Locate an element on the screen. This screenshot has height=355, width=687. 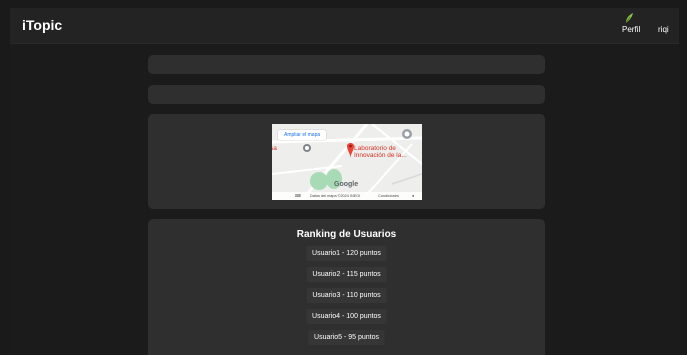
ranking-title: Ranking de Usuarios is located at coordinates (346, 234).